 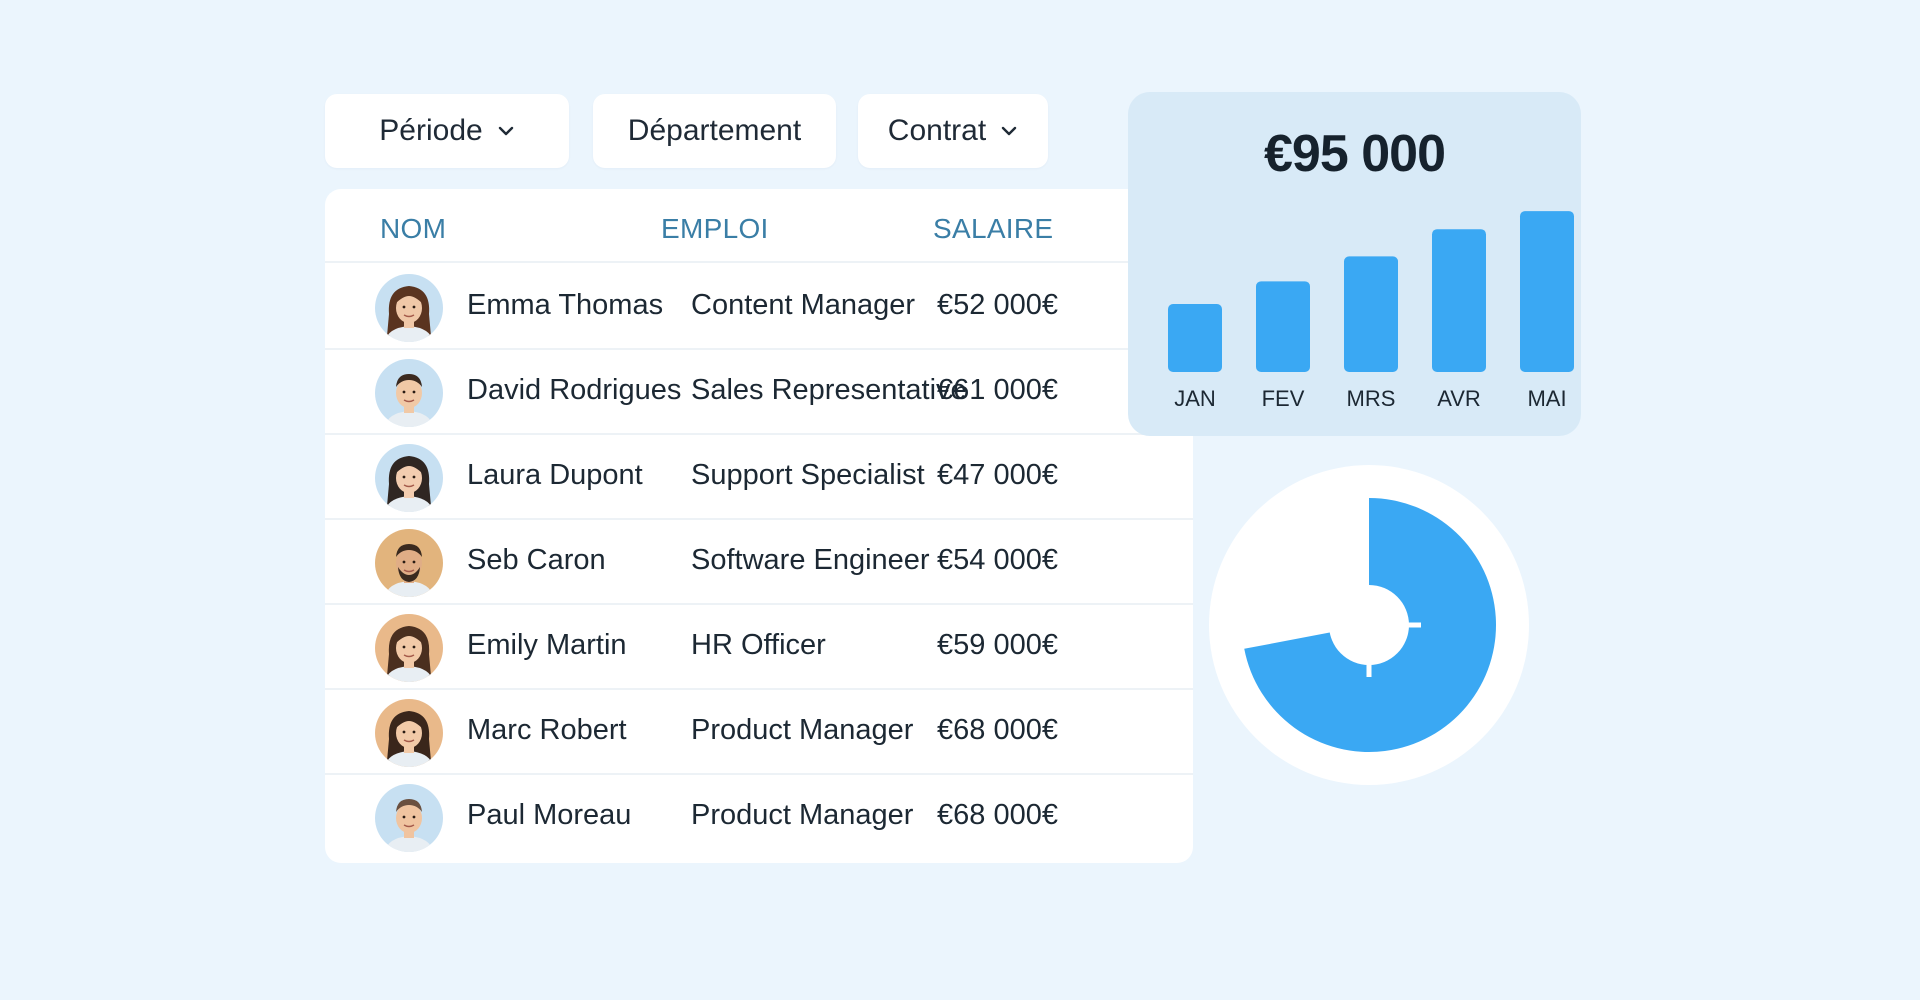 I want to click on table-row: Paul Moreau Product Manager €68 000€, so click(x=759, y=817).